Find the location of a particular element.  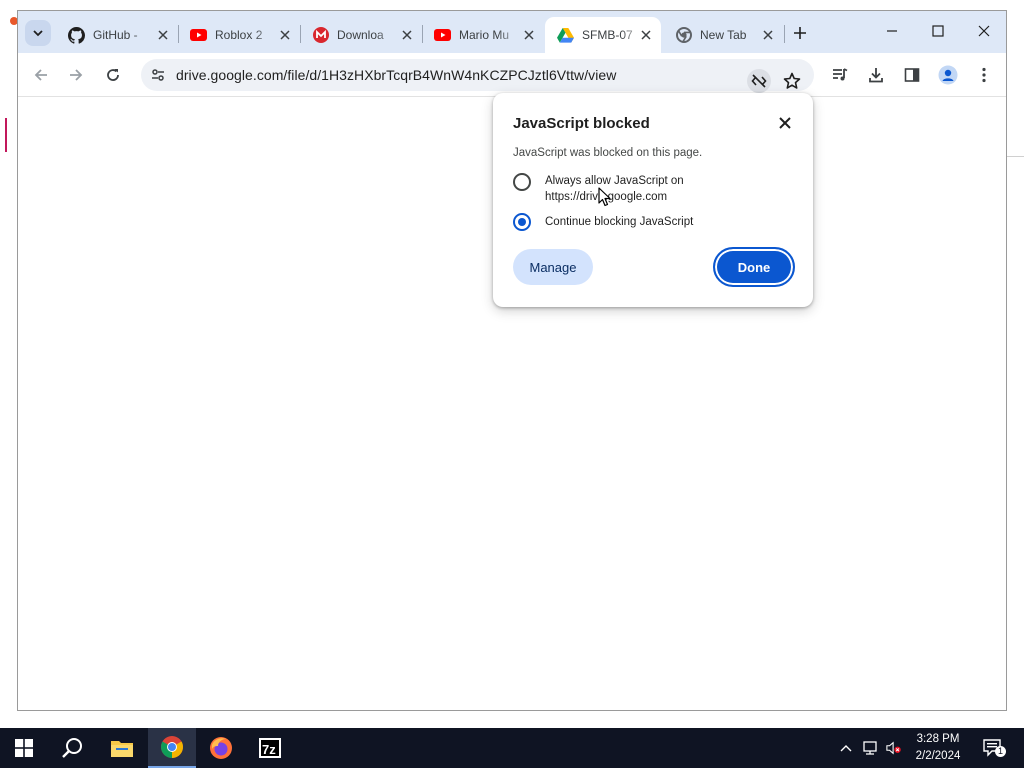

taskbar-search-button is located at coordinates (72, 748).